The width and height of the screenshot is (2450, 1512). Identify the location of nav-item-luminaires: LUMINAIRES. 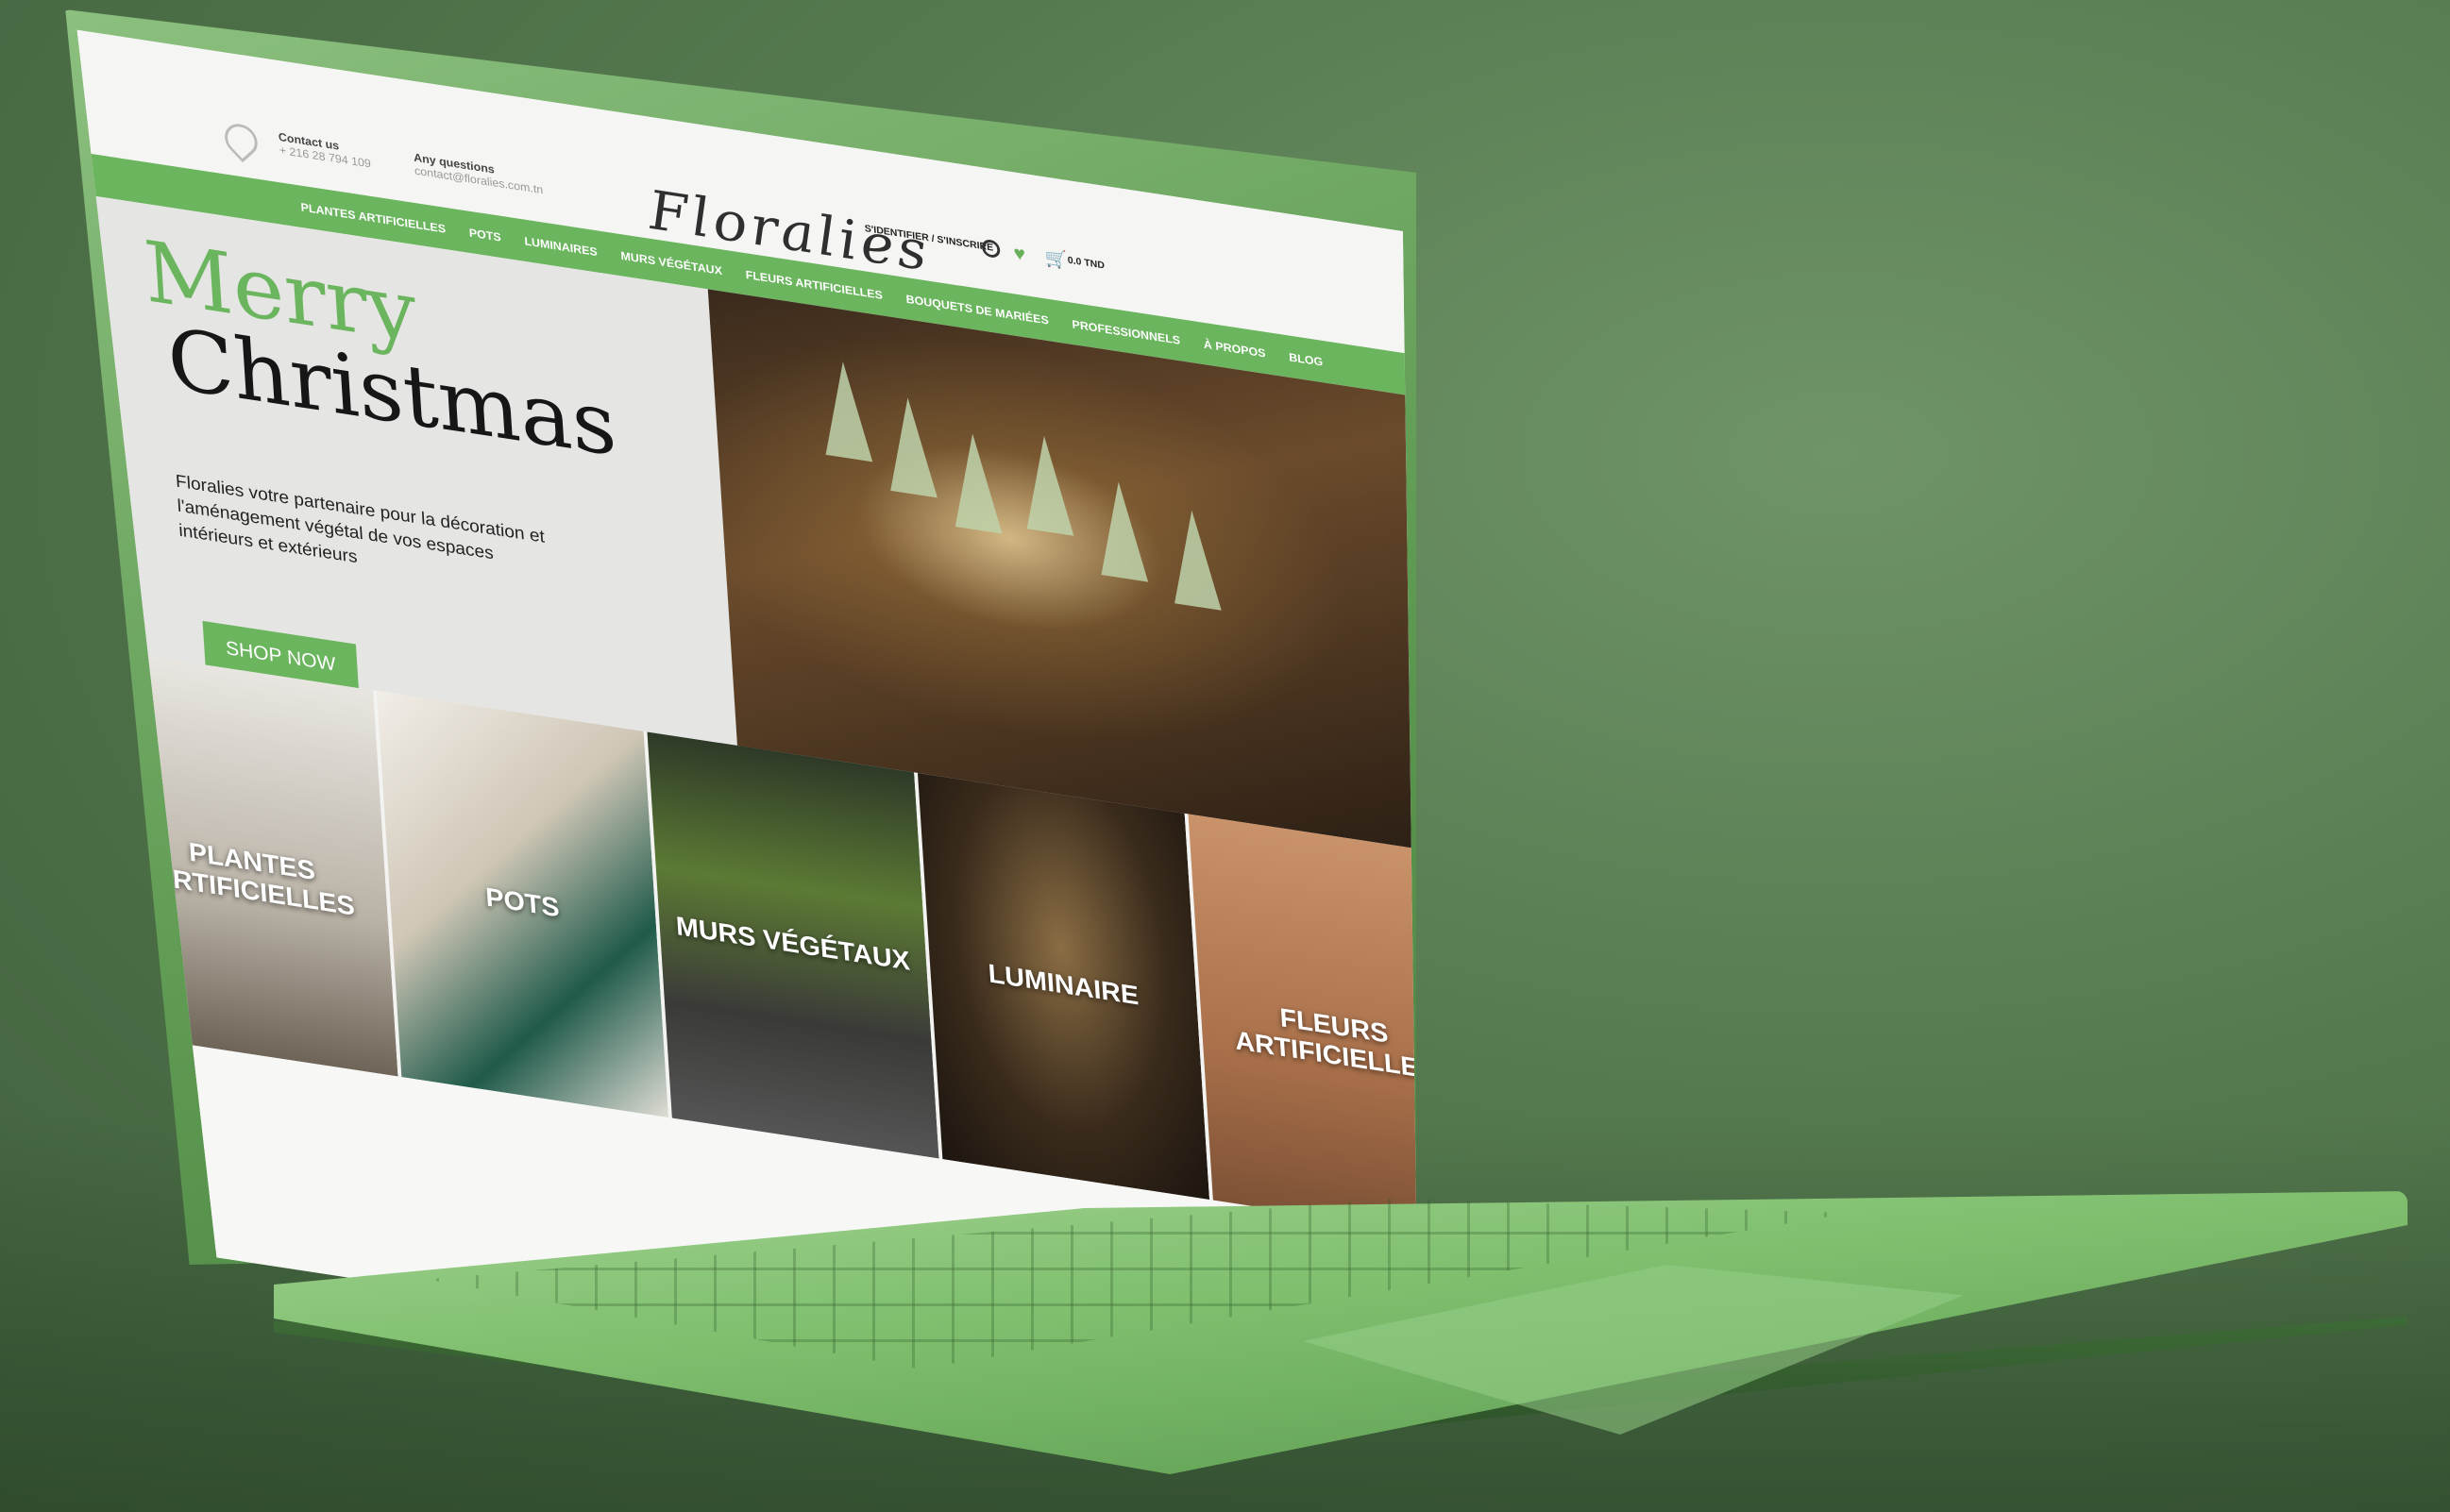
(561, 246).